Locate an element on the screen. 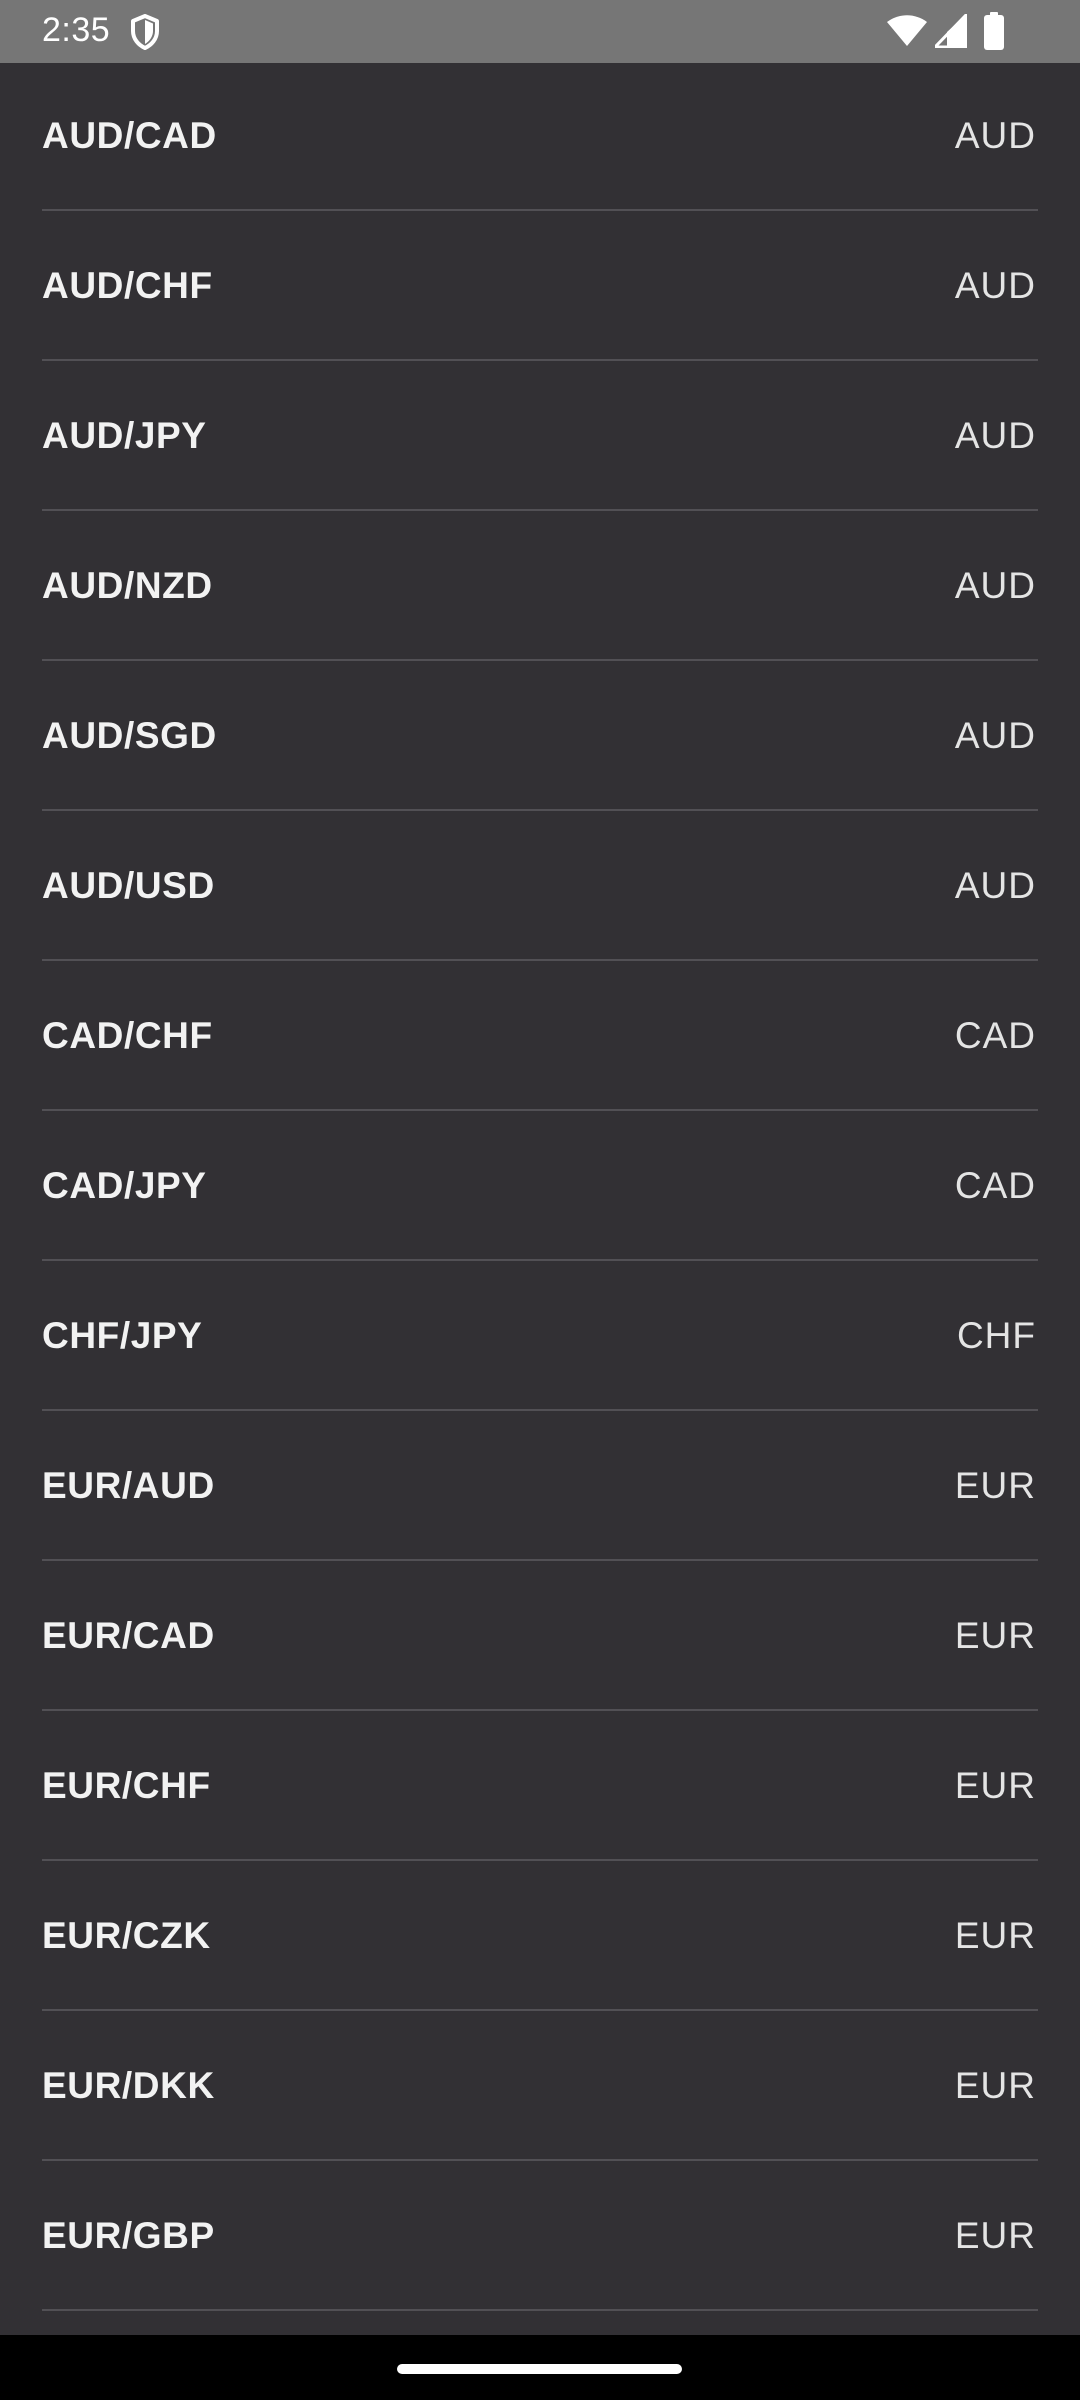 Image resolution: width=1080 pixels, height=2400 pixels. pair-symbol: AUD/CAD is located at coordinates (129, 135).